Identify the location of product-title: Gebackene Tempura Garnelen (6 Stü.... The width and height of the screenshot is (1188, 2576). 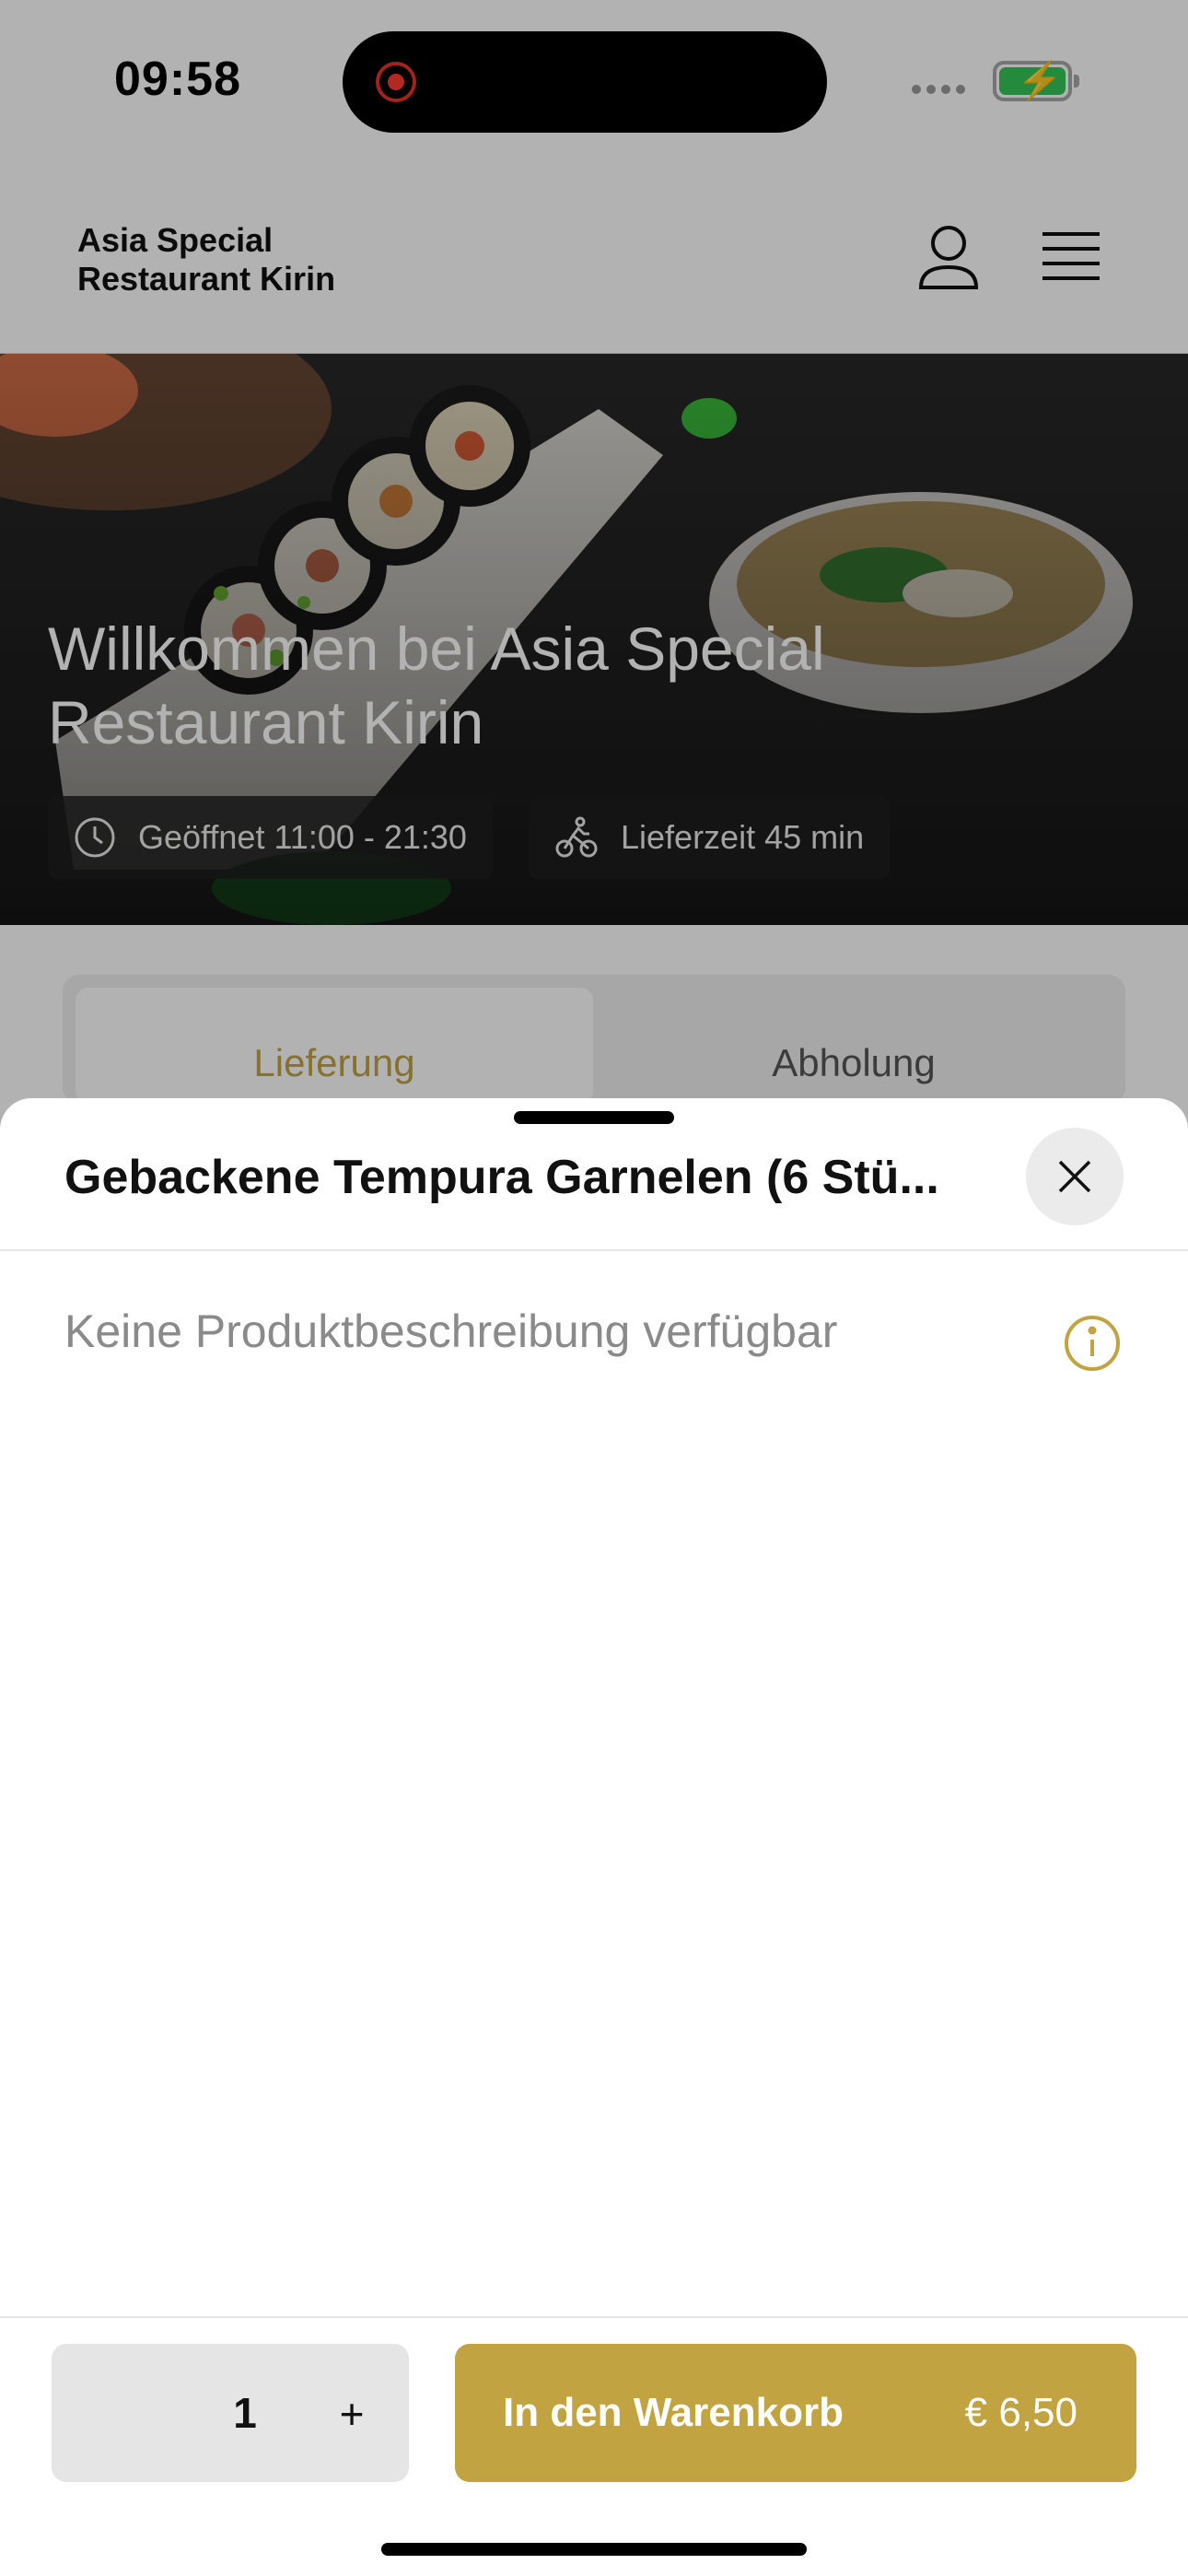
(502, 1177).